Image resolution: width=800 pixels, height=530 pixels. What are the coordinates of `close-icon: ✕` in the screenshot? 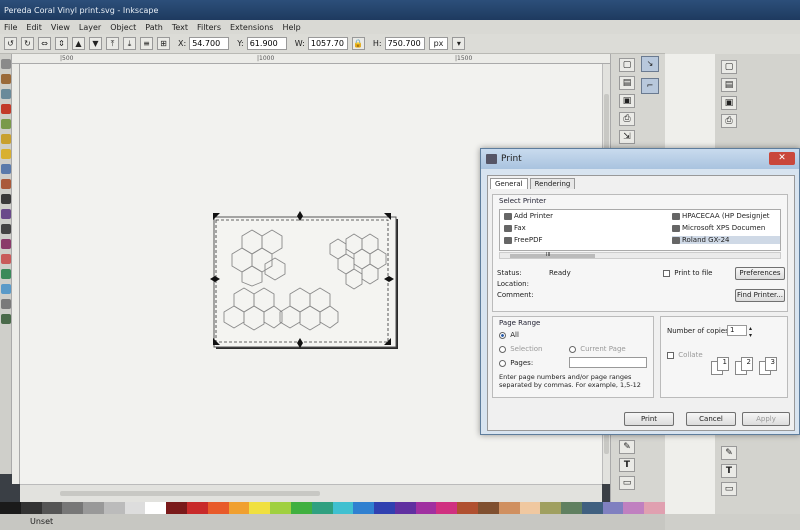 It's located at (782, 158).